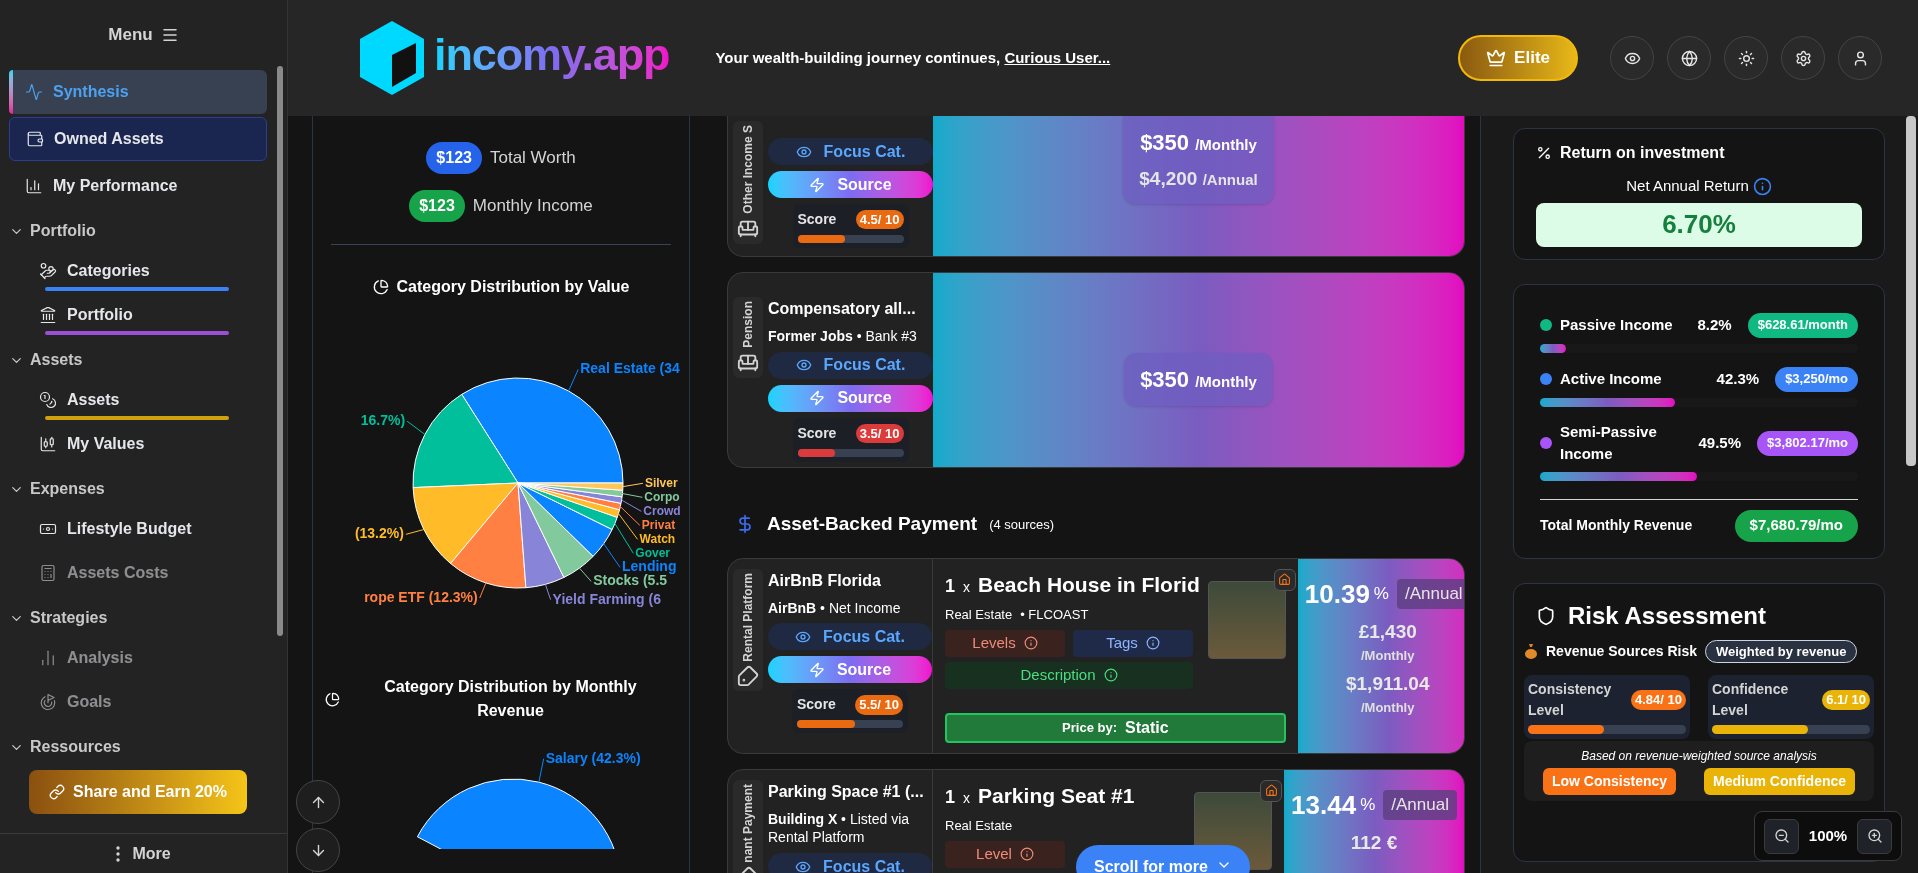  I want to click on more-icon, so click(118, 853).